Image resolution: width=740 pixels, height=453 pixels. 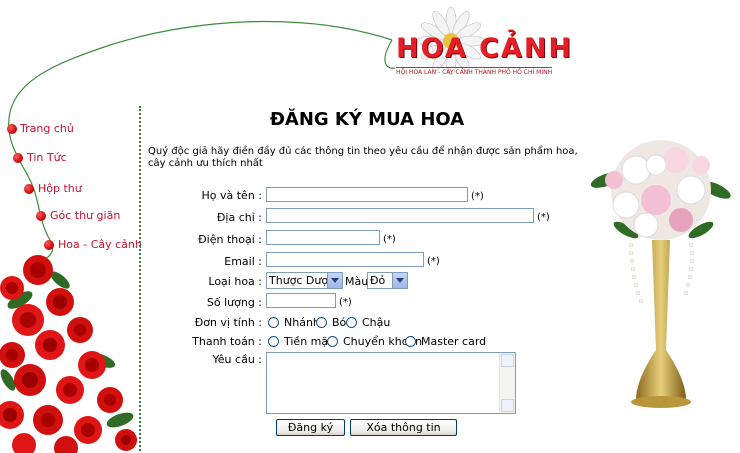 I want to click on submit-button: Đăng ký, so click(x=310, y=427).